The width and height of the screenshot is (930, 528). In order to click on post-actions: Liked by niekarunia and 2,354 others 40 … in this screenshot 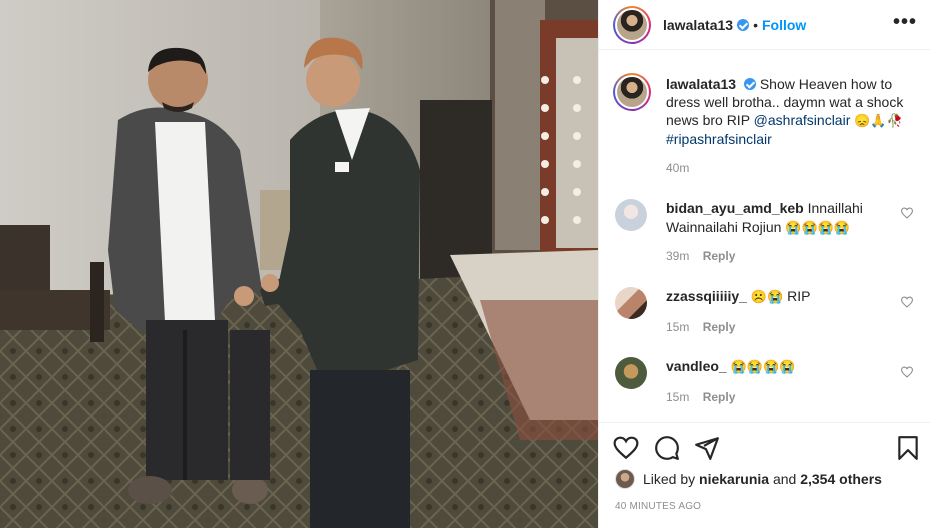, I will do `click(764, 475)`.